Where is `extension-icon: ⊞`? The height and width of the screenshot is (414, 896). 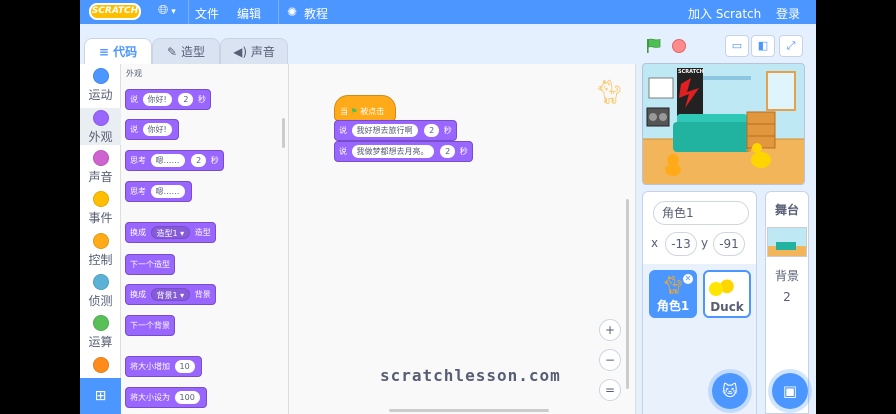 extension-icon: ⊞ is located at coordinates (100, 396).